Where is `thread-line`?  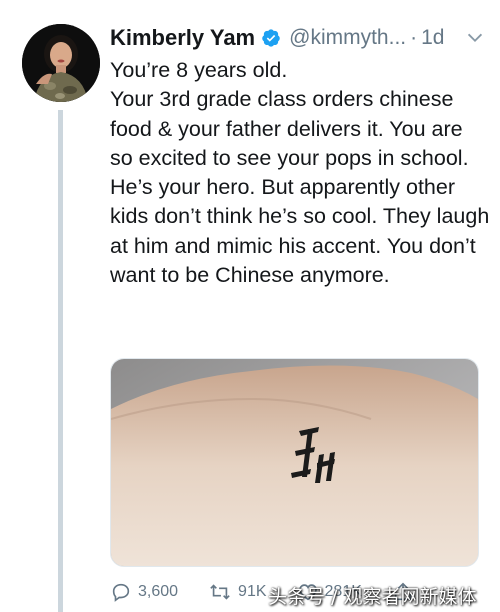
thread-line is located at coordinates (60, 361).